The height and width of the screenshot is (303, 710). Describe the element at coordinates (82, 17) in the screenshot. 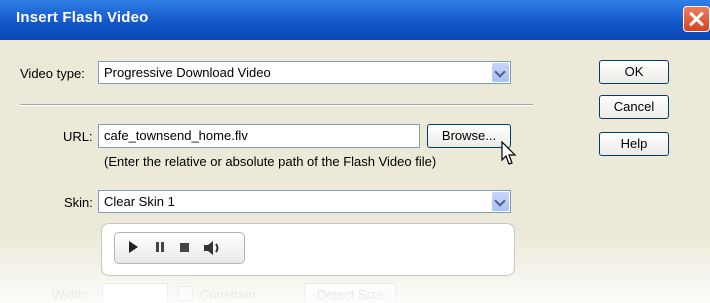

I see `dialog-title: Insert Flash Video` at that location.